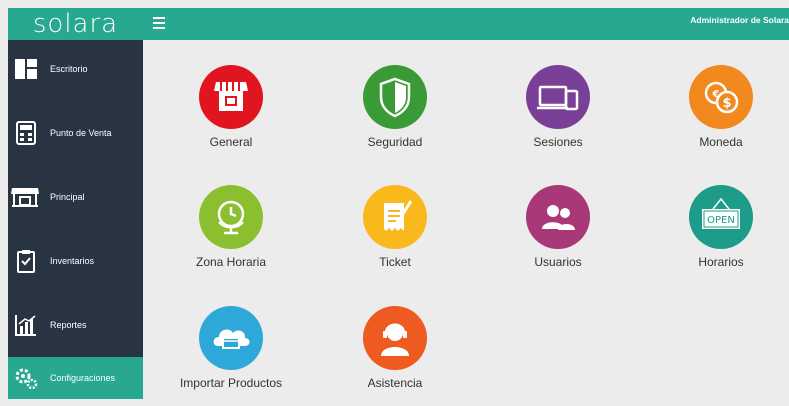 This screenshot has height=406, width=789. I want to click on tile-label: Horarios, so click(721, 262).